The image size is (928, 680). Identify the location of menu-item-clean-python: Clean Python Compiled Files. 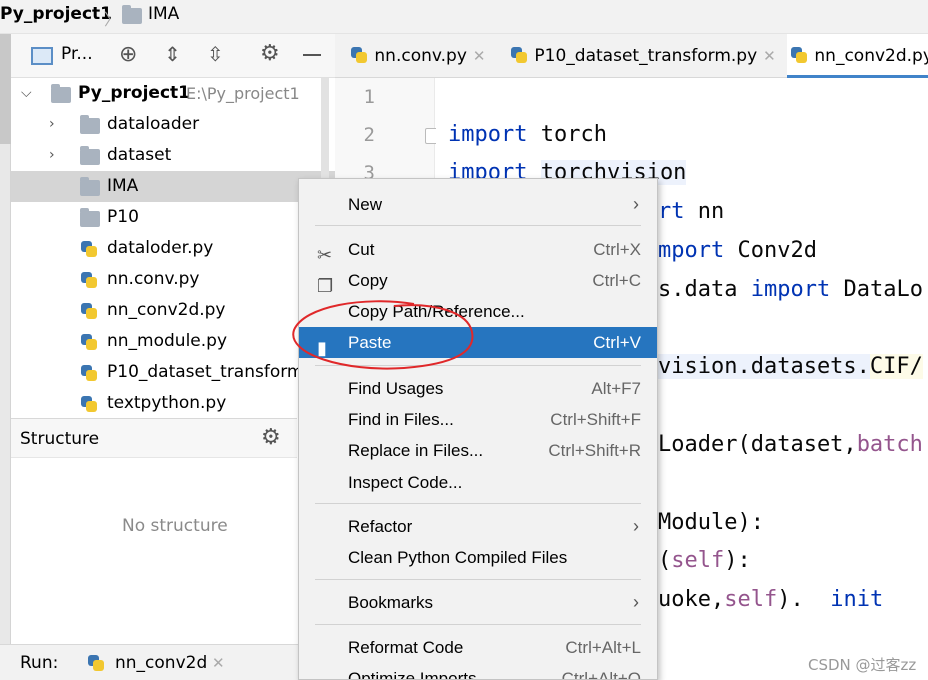
(478, 557).